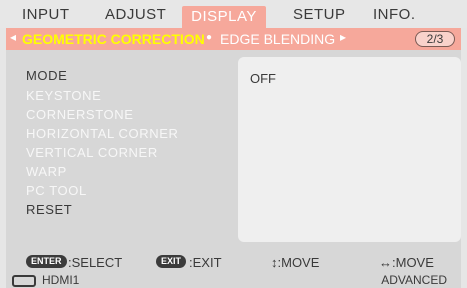  I want to click on item-horizontal-corner: HORIZONTAL CORNER, so click(102, 133).